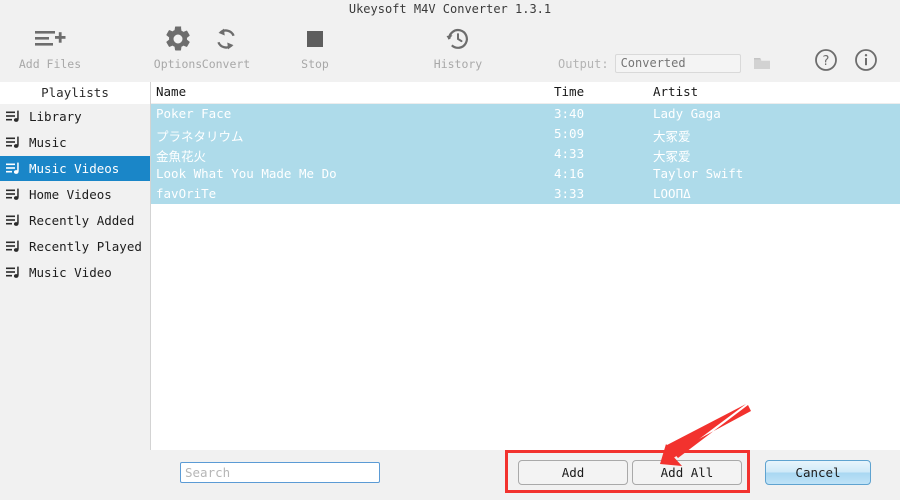 This screenshot has width=900, height=500. Describe the element at coordinates (70, 194) in the screenshot. I see `sidebar-item-label: Home Videos` at that location.